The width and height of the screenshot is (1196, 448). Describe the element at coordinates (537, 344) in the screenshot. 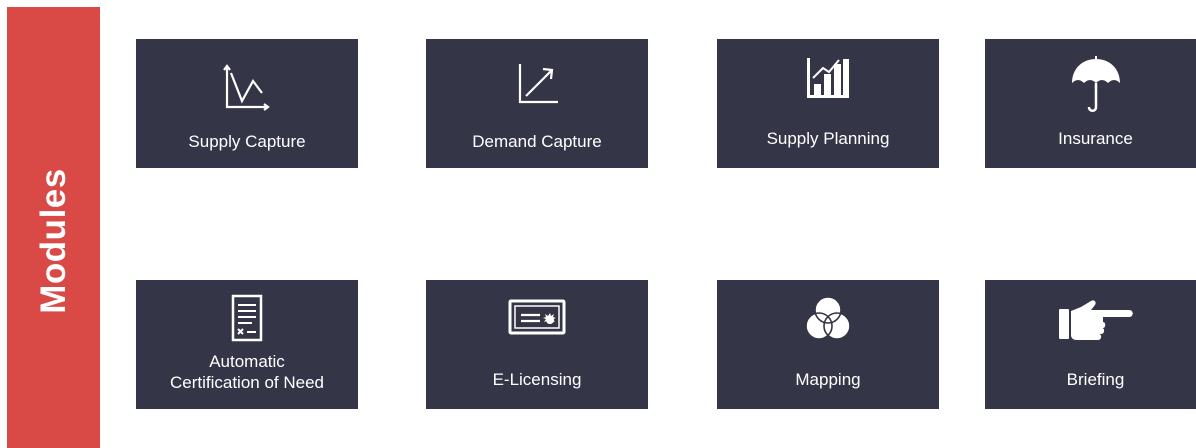

I see `module-e-licensing: E-Licensing` at that location.